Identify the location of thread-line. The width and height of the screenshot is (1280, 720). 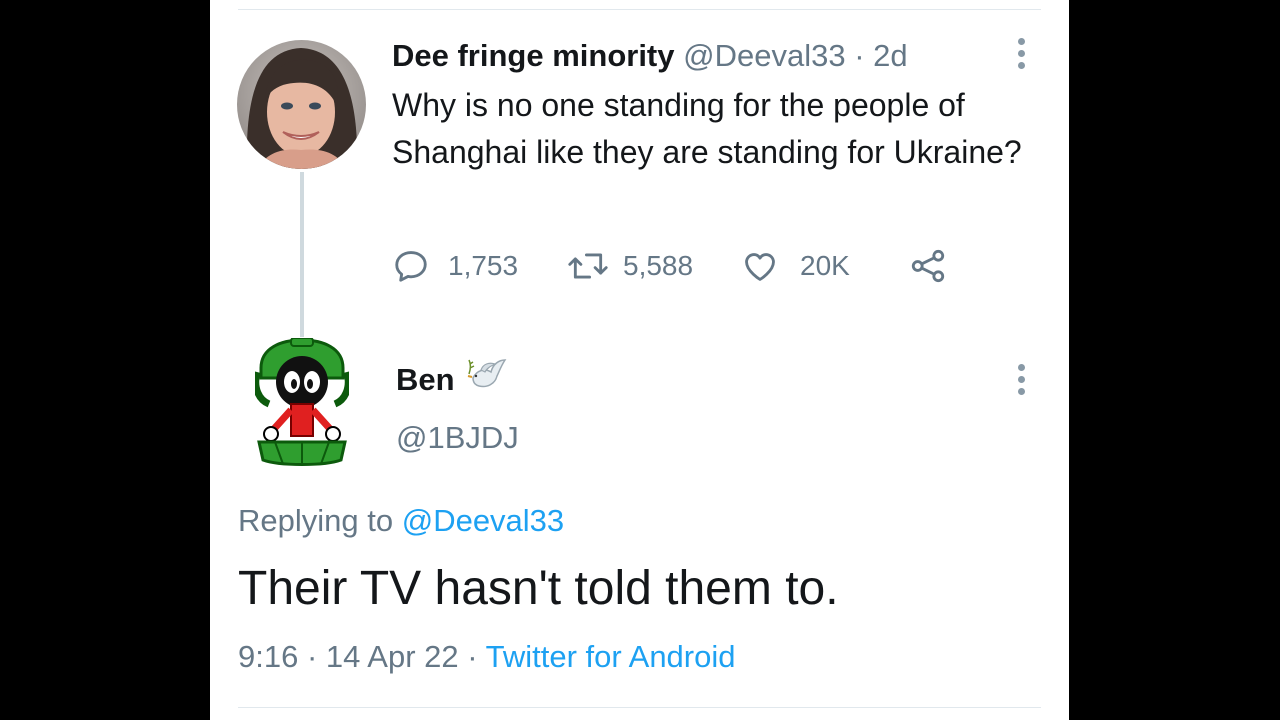
(302, 254).